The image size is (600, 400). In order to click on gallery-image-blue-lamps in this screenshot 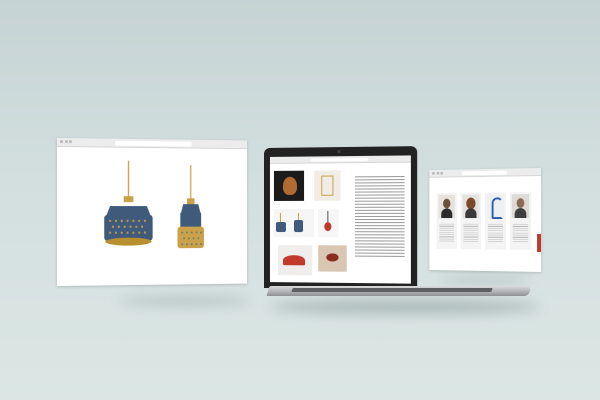, I will do `click(294, 223)`.